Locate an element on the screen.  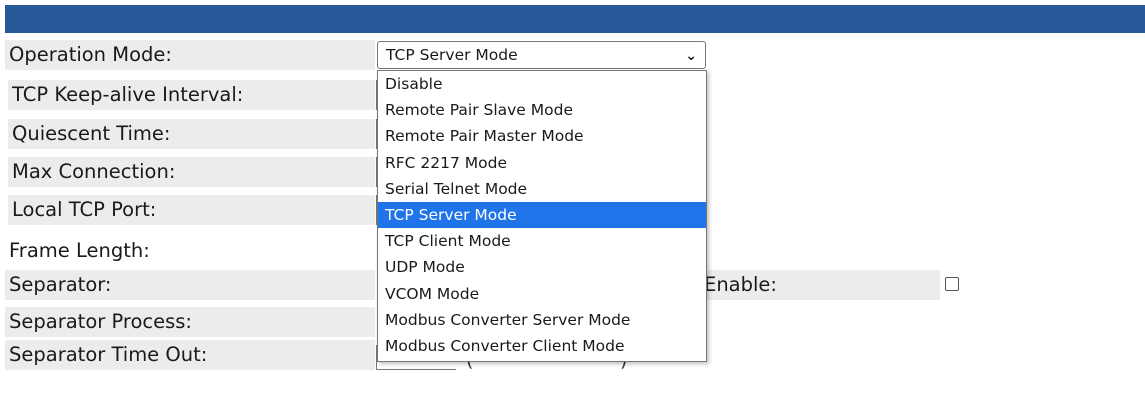
option-modbus-server: Modbus Converter Server Mode is located at coordinates (542, 320).